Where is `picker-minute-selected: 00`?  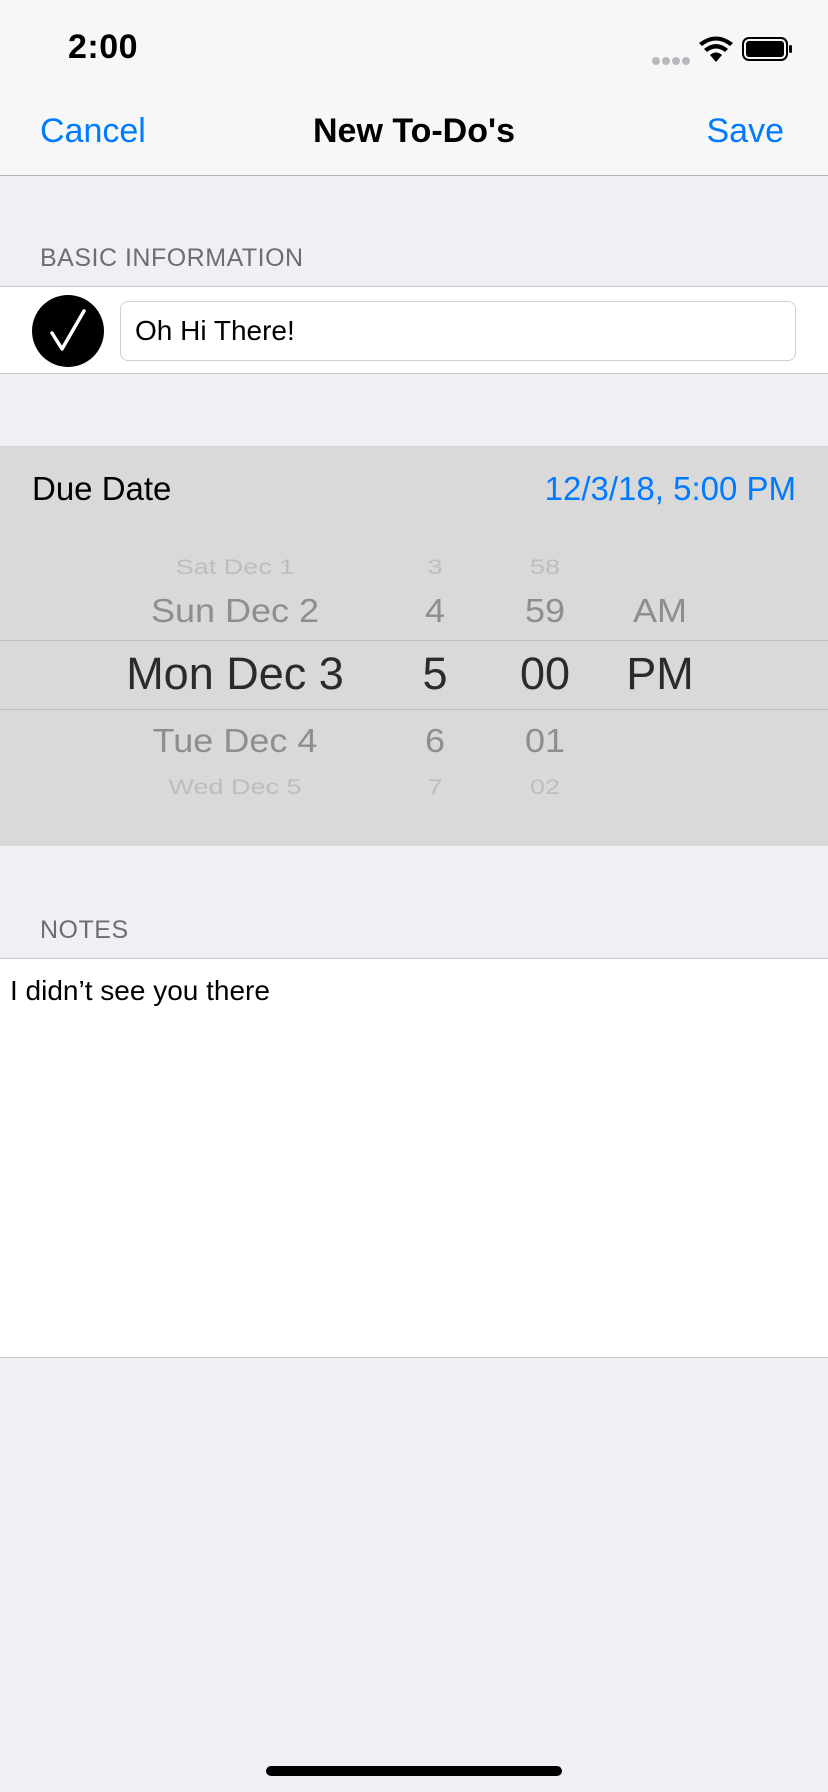
picker-minute-selected: 00 is located at coordinates (545, 674).